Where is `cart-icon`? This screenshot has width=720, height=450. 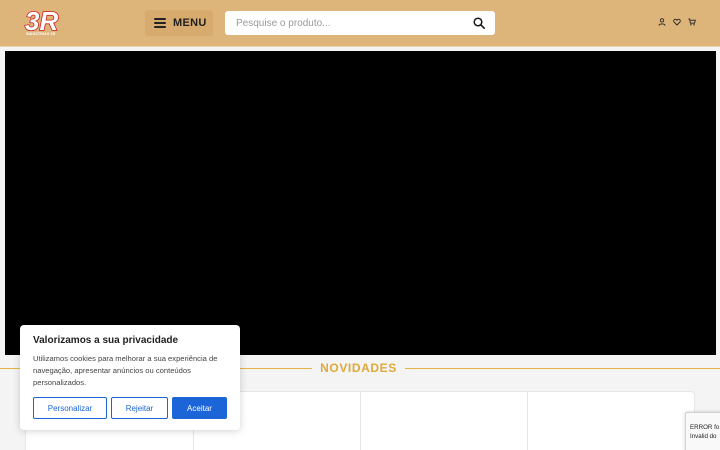 cart-icon is located at coordinates (692, 22).